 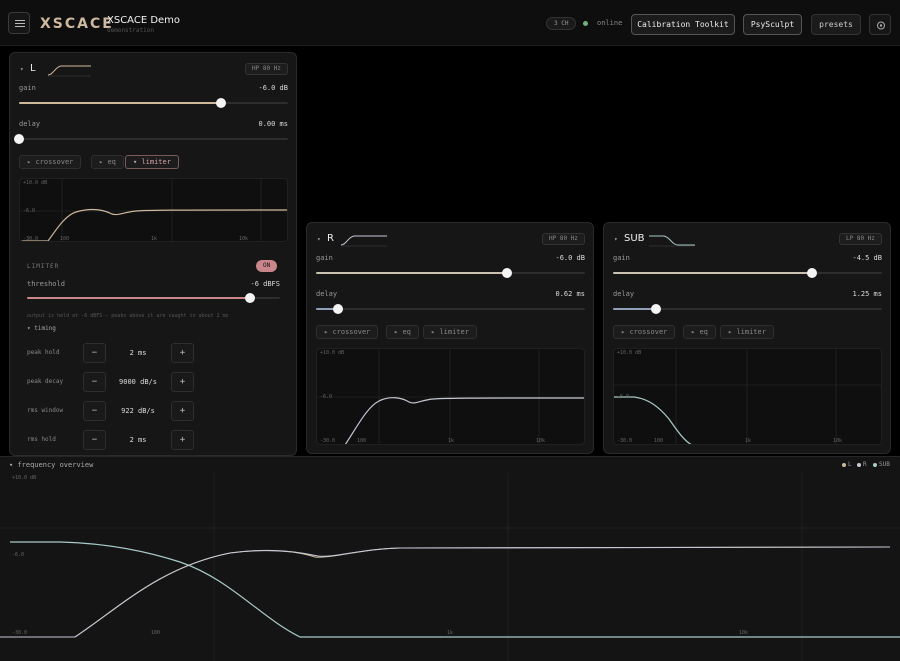 What do you see at coordinates (683, 24) in the screenshot?
I see `calibration-toolkit-button: Calibration Toolkit` at bounding box center [683, 24].